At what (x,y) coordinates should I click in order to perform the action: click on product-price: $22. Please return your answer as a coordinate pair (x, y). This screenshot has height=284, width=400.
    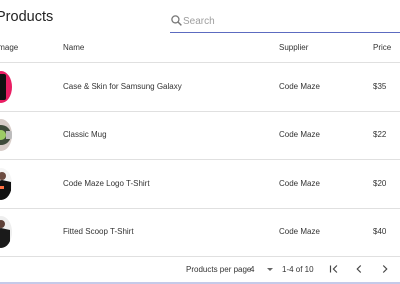
    Looking at the image, I should click on (380, 134).